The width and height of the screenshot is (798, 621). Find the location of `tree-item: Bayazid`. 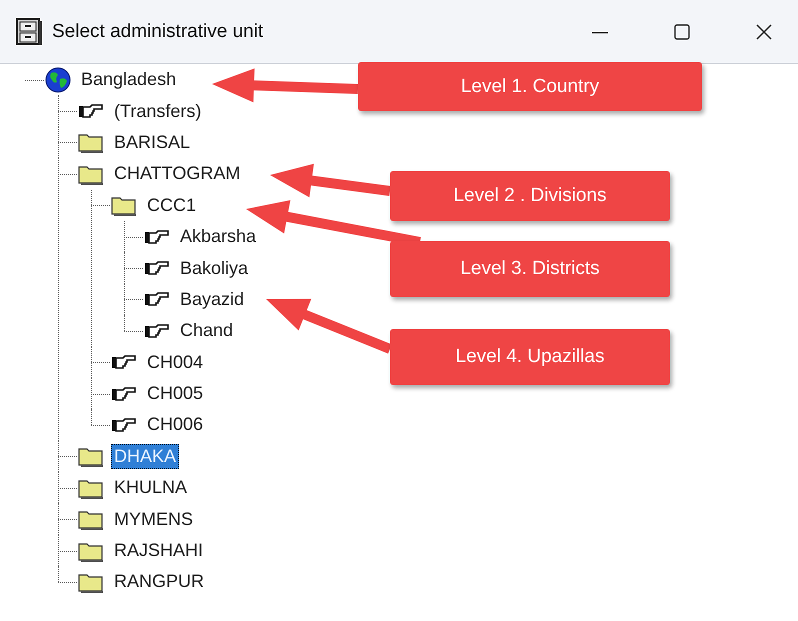

tree-item: Bayazid is located at coordinates (212, 299).